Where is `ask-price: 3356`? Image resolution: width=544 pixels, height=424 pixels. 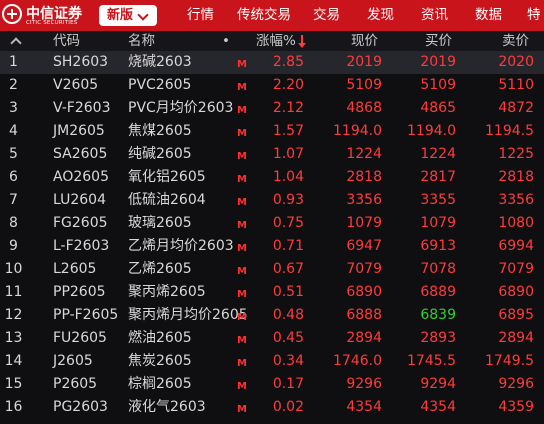
ask-price: 3356 is located at coordinates (516, 200).